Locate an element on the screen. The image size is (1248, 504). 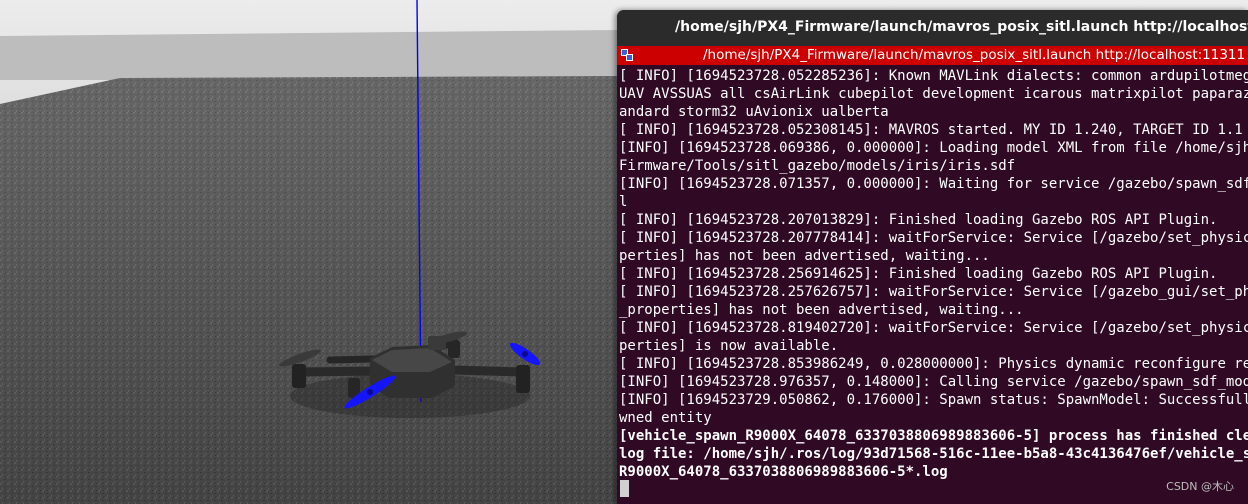
terminal-line: wned entity is located at coordinates (665, 418).